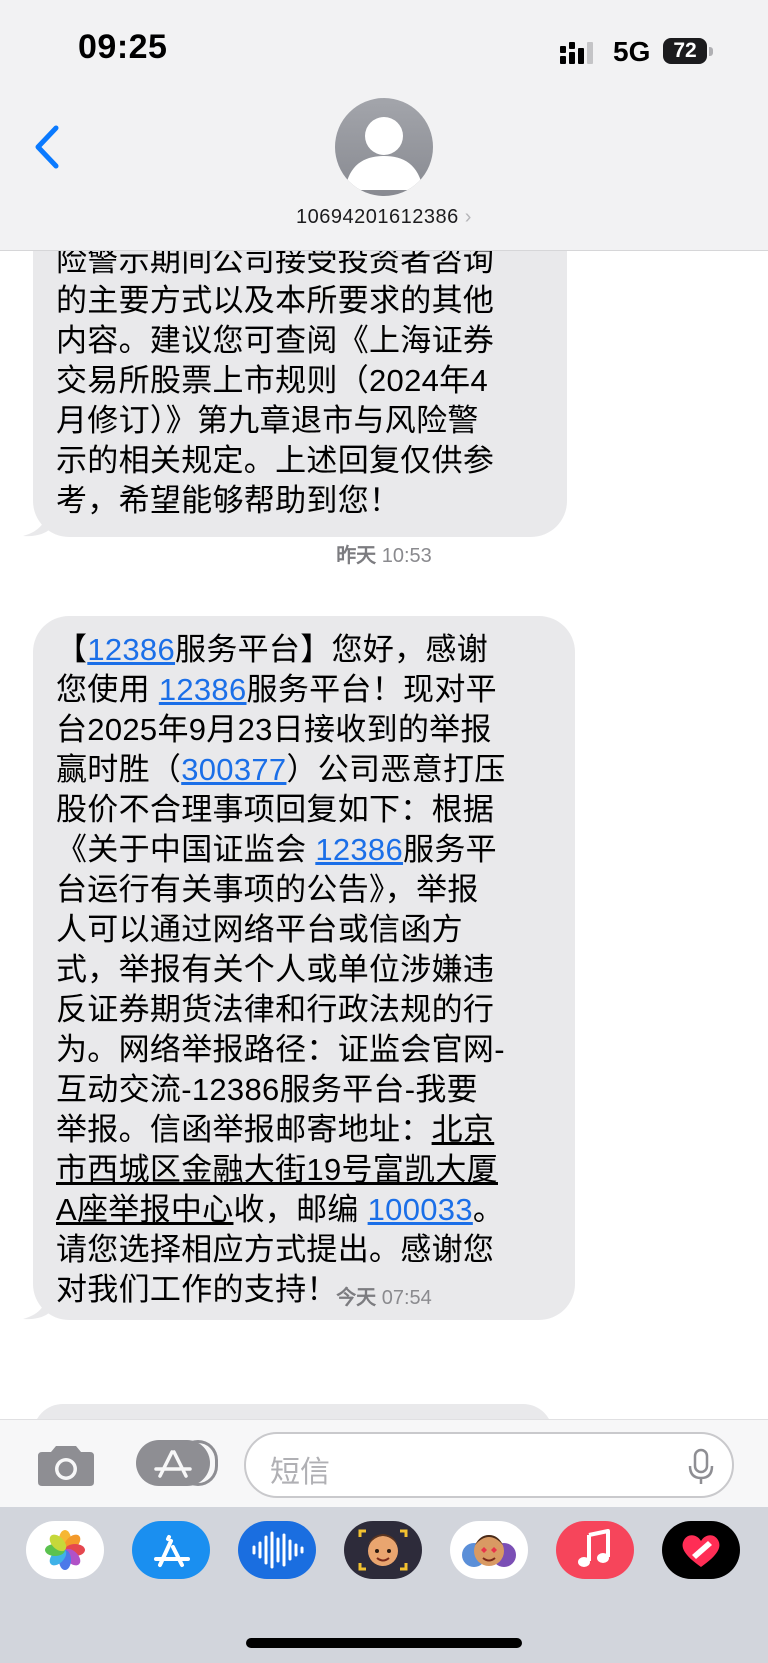  I want to click on battery-level: 72, so click(685, 51).